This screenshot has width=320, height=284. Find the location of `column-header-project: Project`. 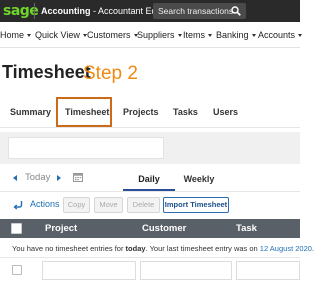

column-header-project: Project is located at coordinates (61, 228).